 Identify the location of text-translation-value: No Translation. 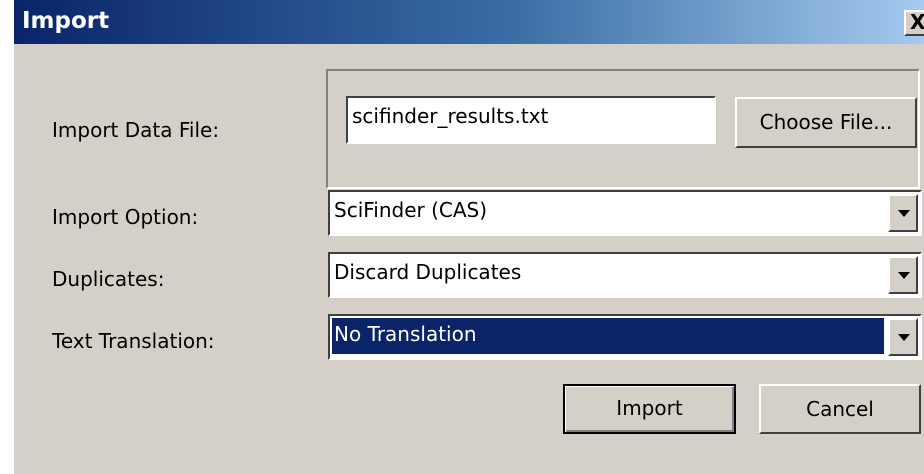
(608, 336).